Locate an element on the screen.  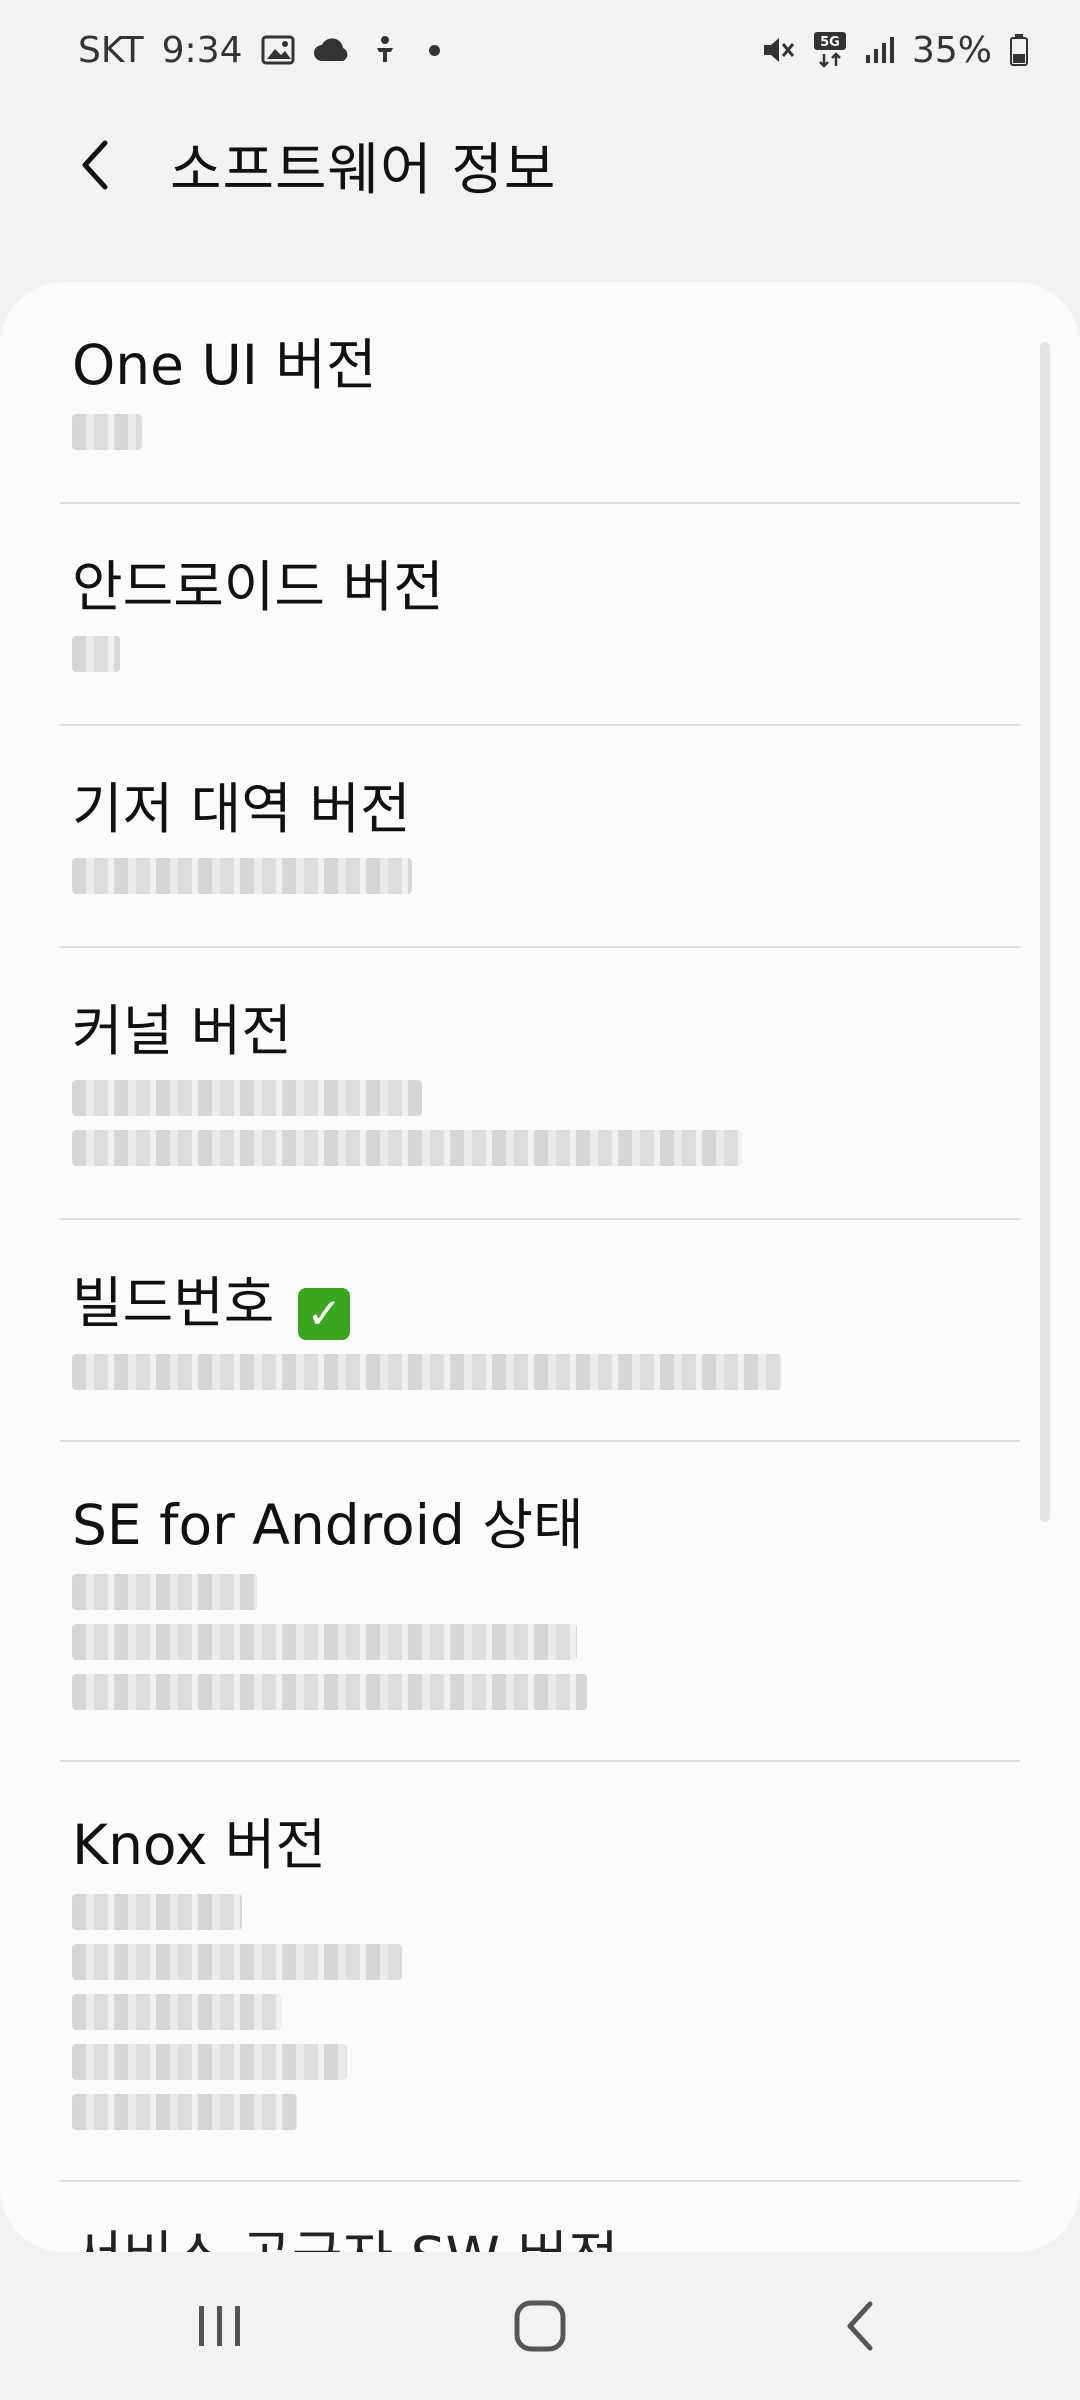
page-title: 소프트웨어 정보 is located at coordinates (363, 170).